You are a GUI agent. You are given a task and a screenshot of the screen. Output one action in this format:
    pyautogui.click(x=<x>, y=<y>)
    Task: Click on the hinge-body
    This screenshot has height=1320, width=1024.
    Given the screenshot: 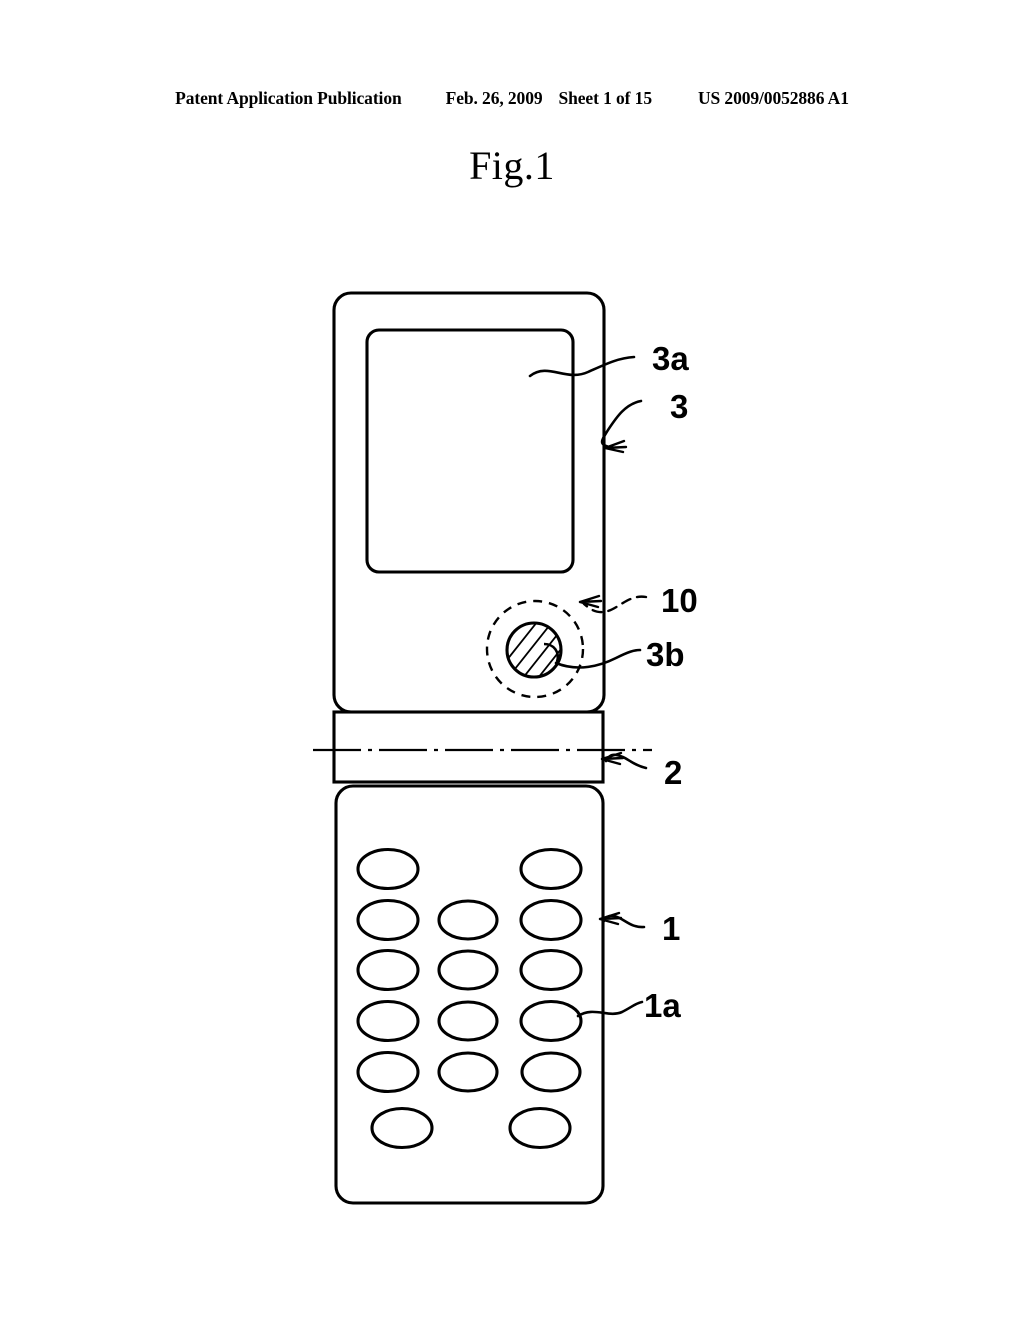 What is the action you would take?
    pyautogui.click(x=468, y=747)
    